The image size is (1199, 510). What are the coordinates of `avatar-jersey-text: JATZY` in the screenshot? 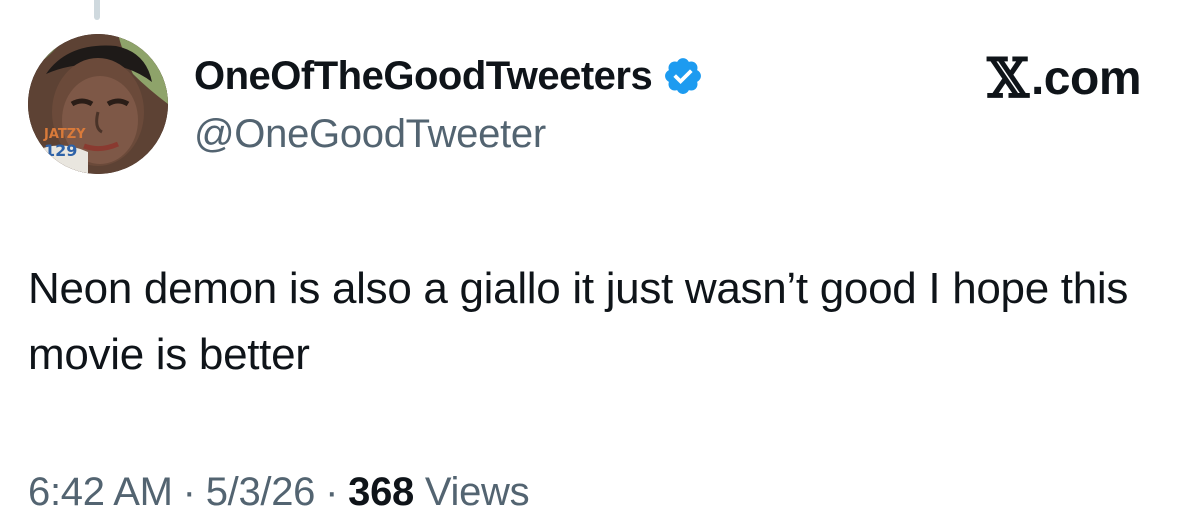 It's located at (64, 134).